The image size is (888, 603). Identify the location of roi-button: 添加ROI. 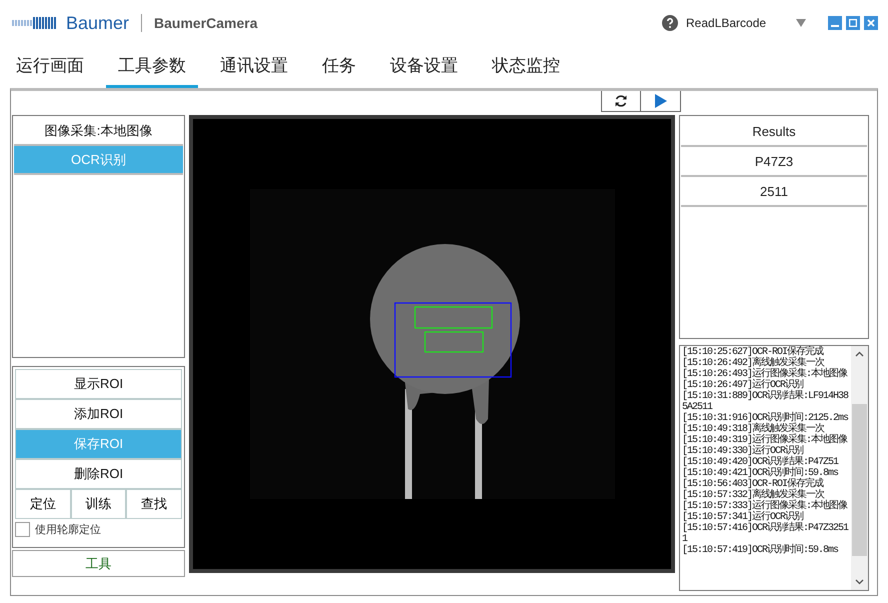
(98, 414).